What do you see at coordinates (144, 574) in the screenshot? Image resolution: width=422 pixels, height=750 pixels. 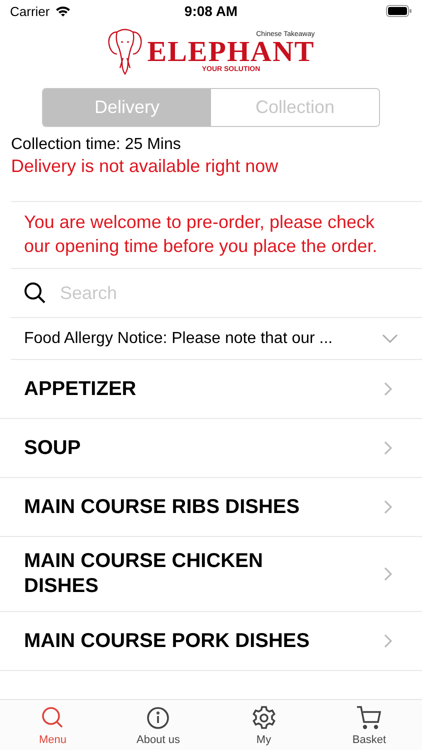 I see `category-name: MAIN COURSE CHICKEN DISHES` at bounding box center [144, 574].